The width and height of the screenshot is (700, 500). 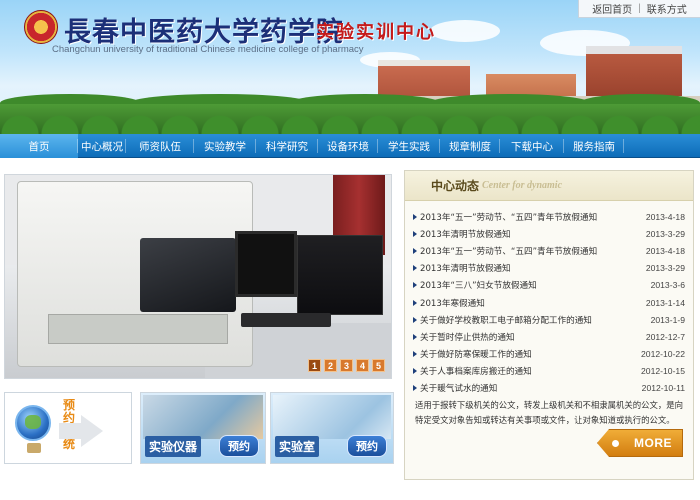 I want to click on carousel-page-3: 3, so click(x=346, y=365).